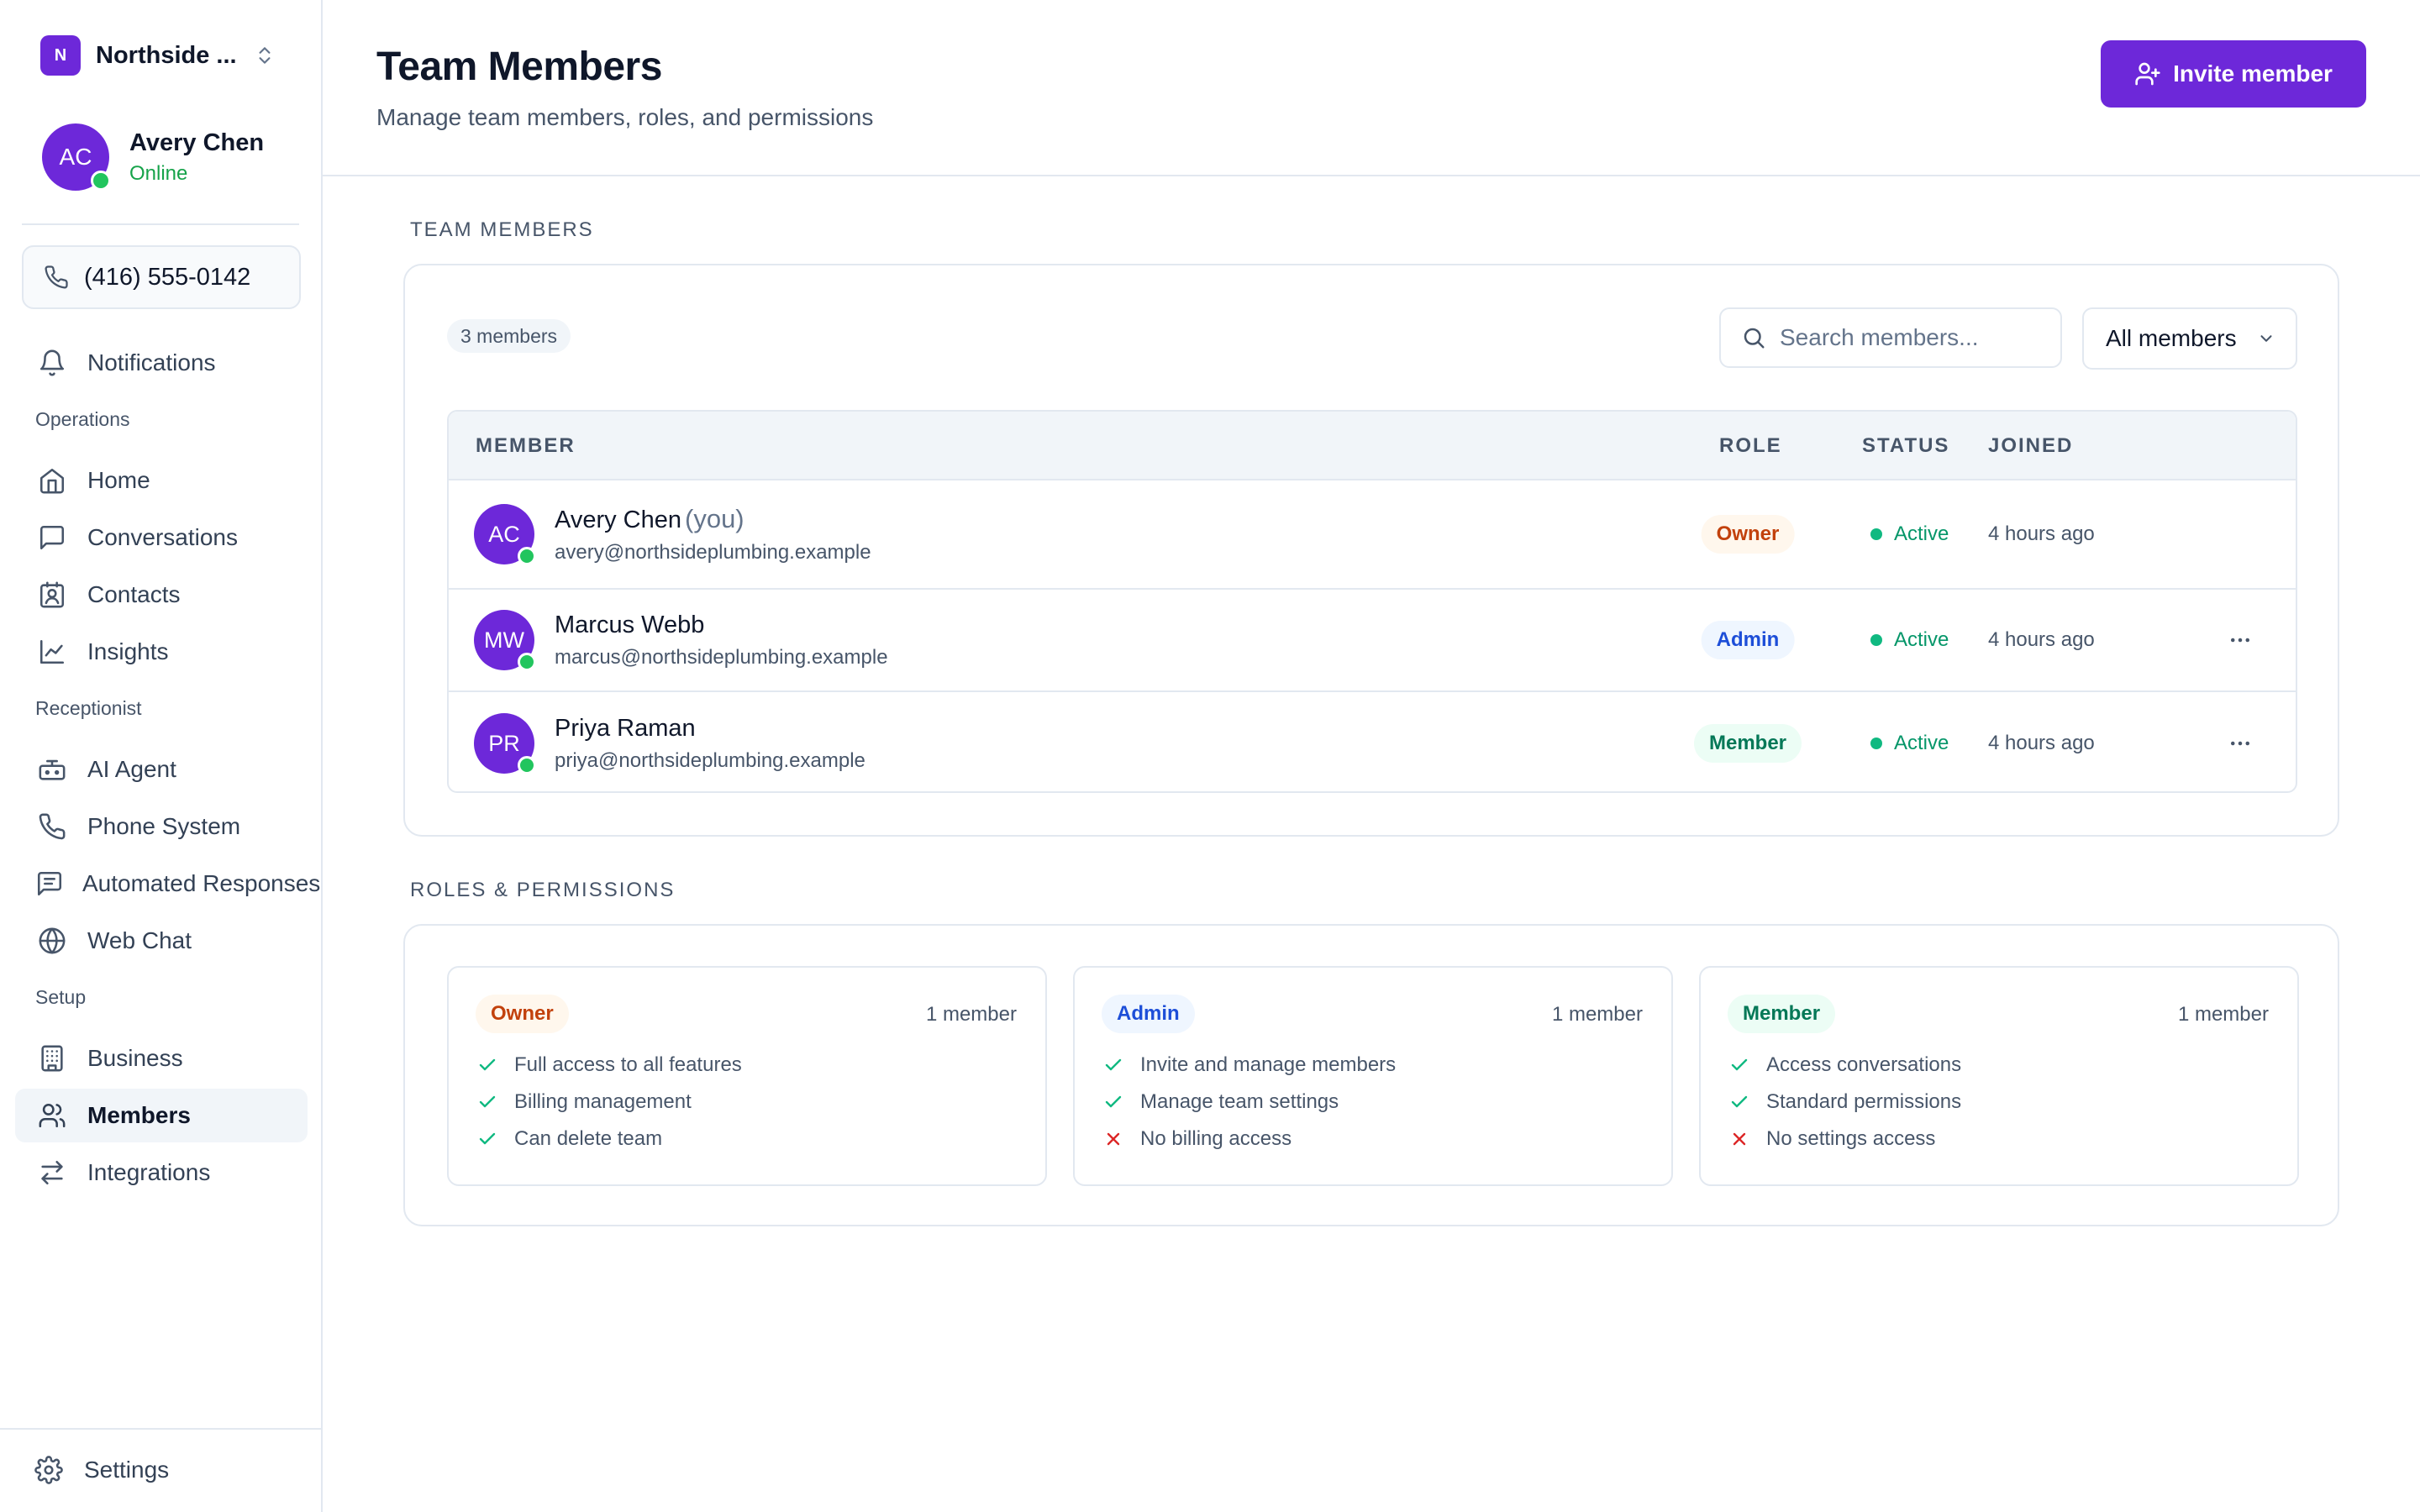  Describe the element at coordinates (52, 595) in the screenshot. I see `contact-card-icon` at that location.